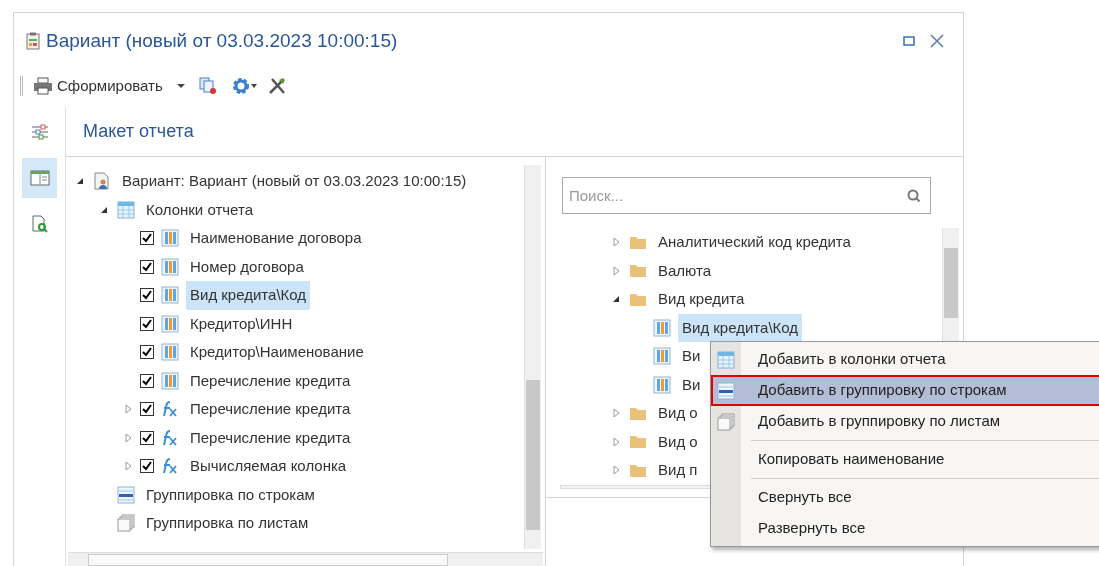  I want to click on search-icon, so click(914, 196).